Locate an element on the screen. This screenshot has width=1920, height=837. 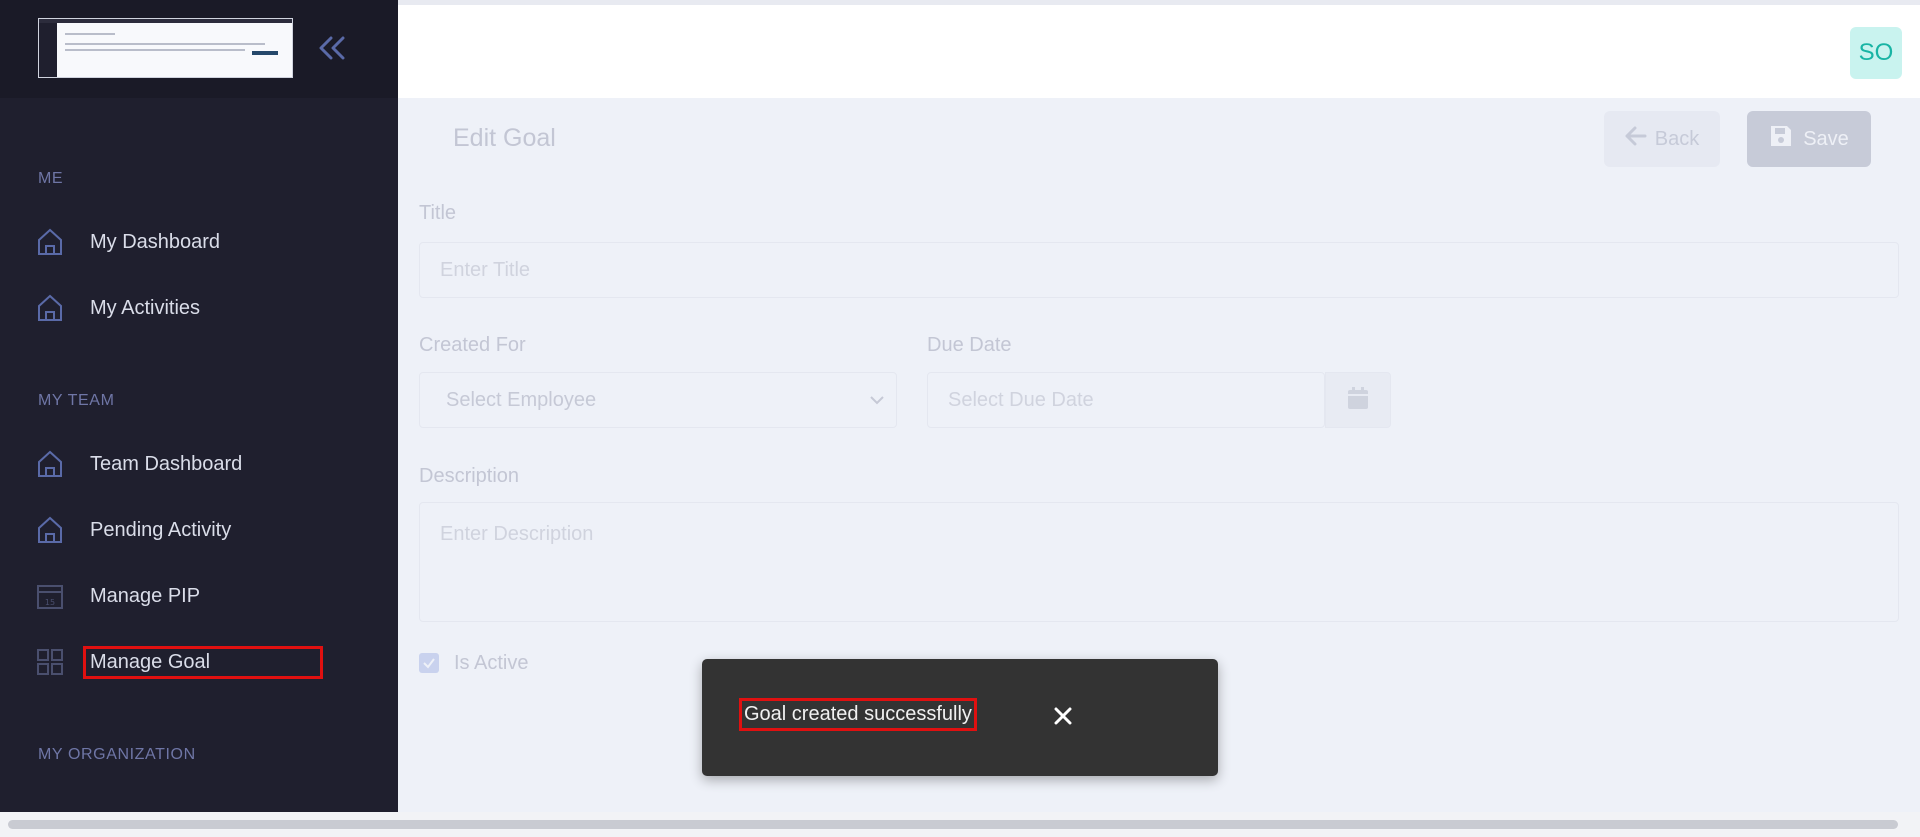
is-active-checkbox is located at coordinates (429, 663).